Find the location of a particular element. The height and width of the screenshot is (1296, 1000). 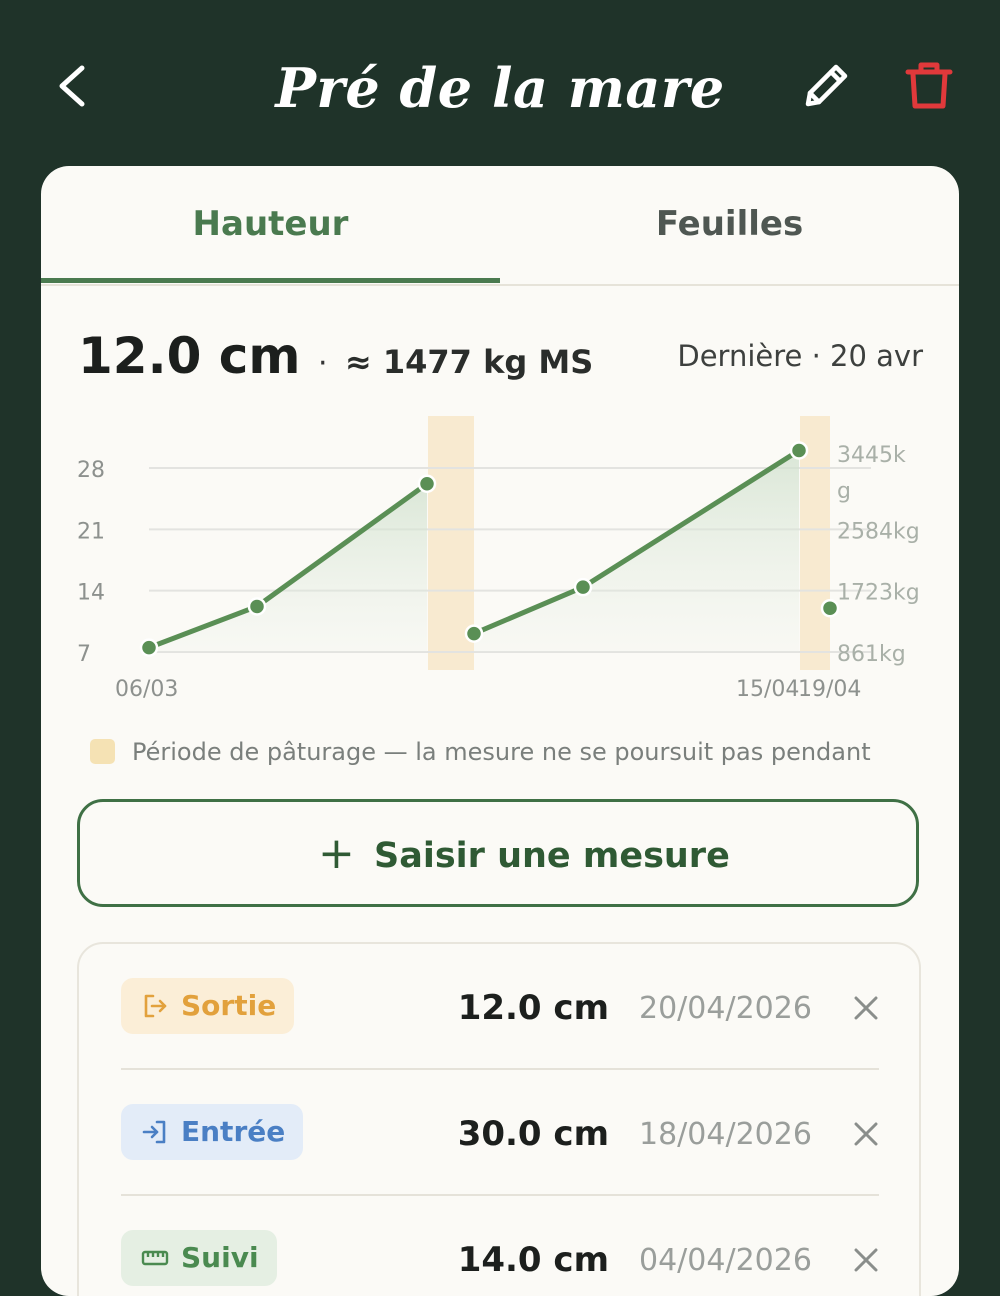

y-tick-label: 28 is located at coordinates (91, 470).